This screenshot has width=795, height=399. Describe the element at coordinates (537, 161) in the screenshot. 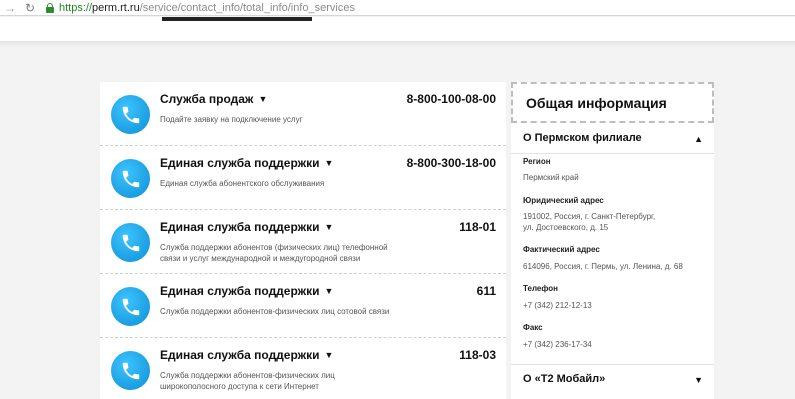

I see `region-label: Регион` at that location.